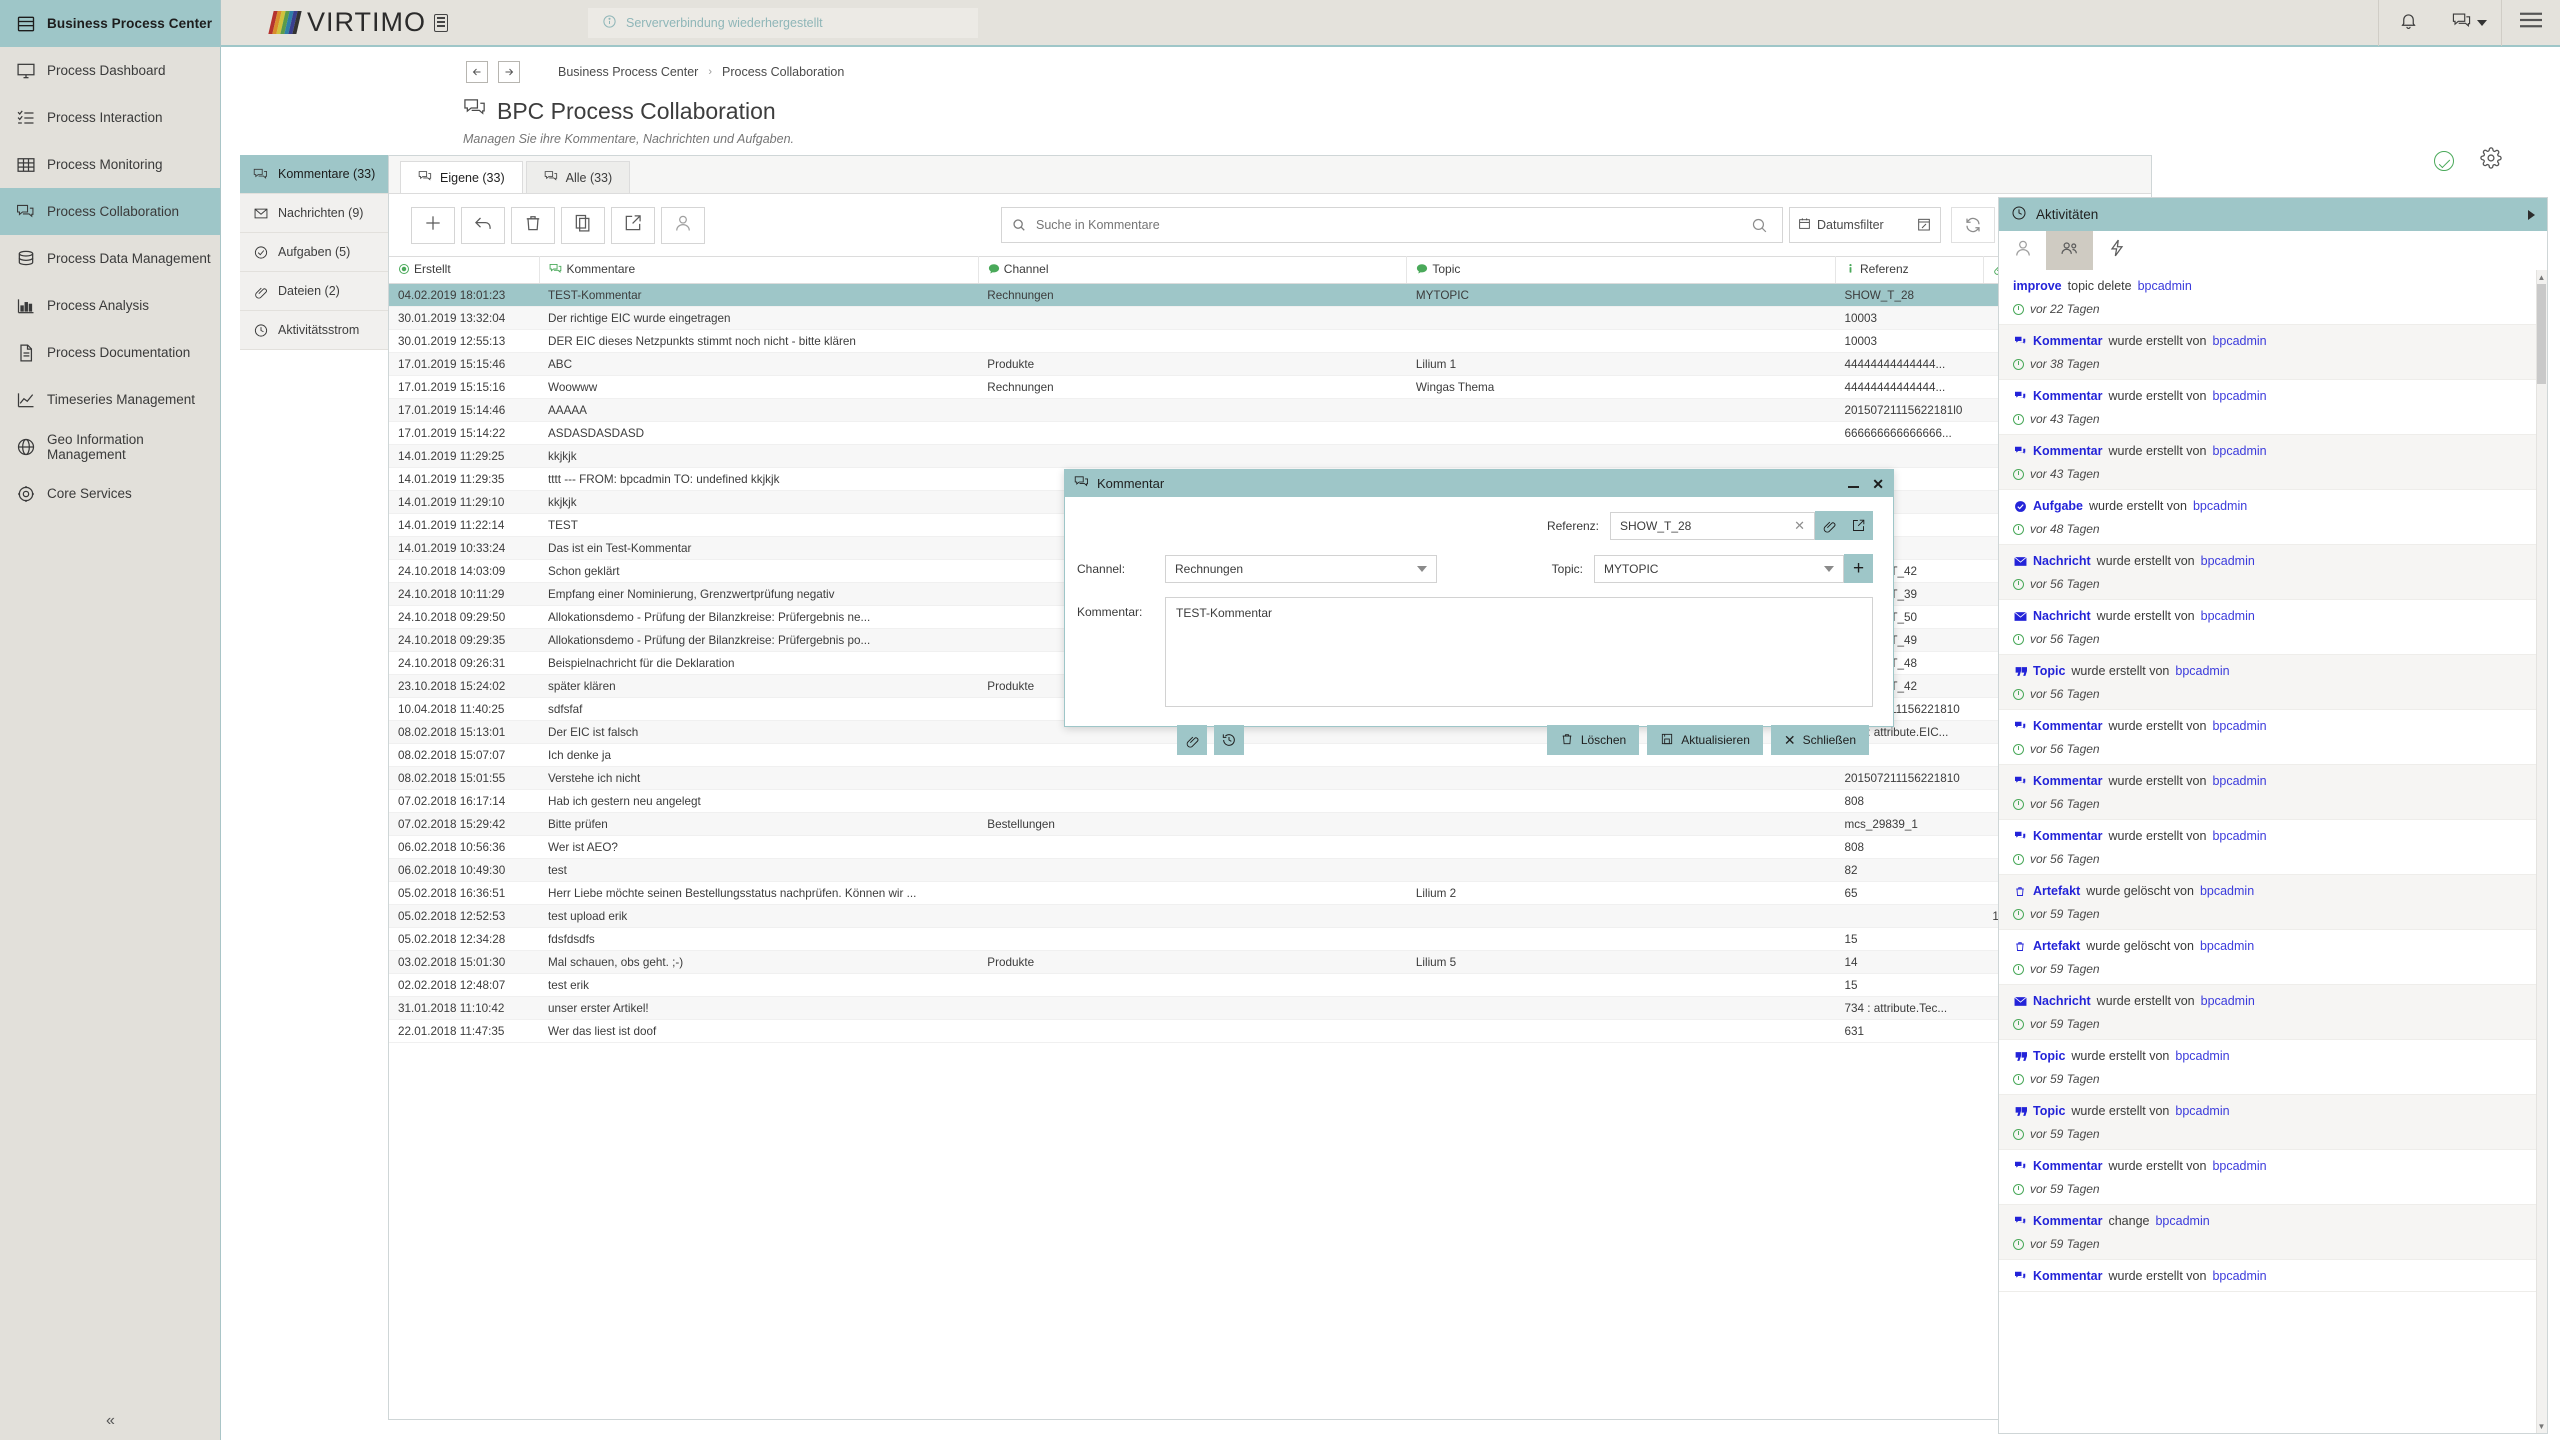  I want to click on reply-button, so click(483, 225).